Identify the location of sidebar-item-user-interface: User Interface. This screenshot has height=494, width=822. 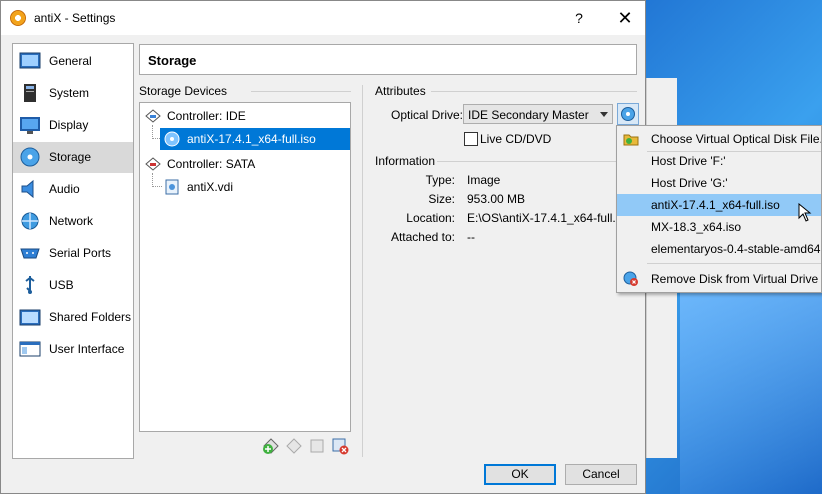
(73, 349).